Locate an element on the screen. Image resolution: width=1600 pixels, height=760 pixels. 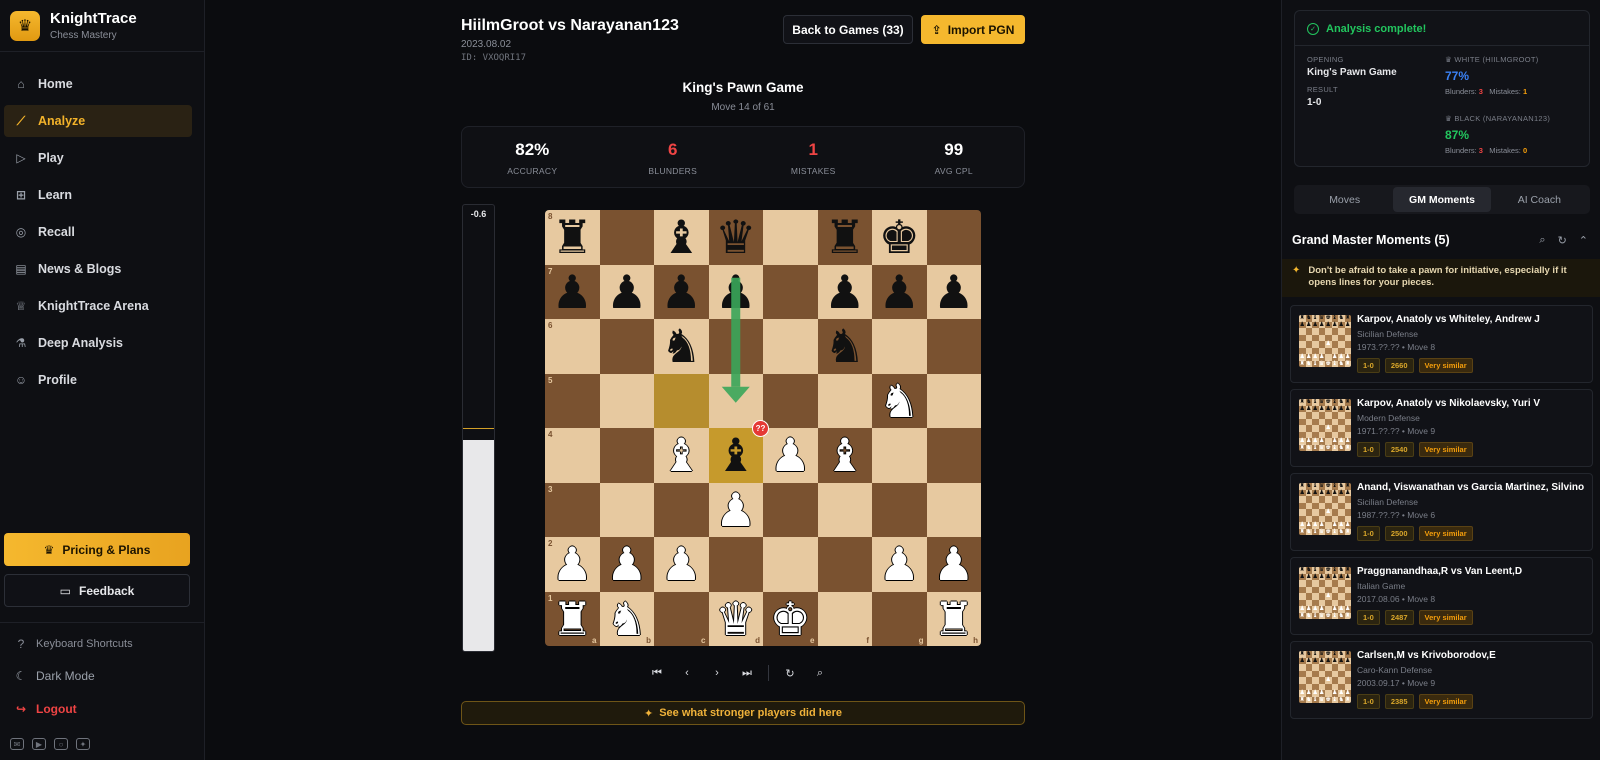
square-e7 is located at coordinates (790, 291).